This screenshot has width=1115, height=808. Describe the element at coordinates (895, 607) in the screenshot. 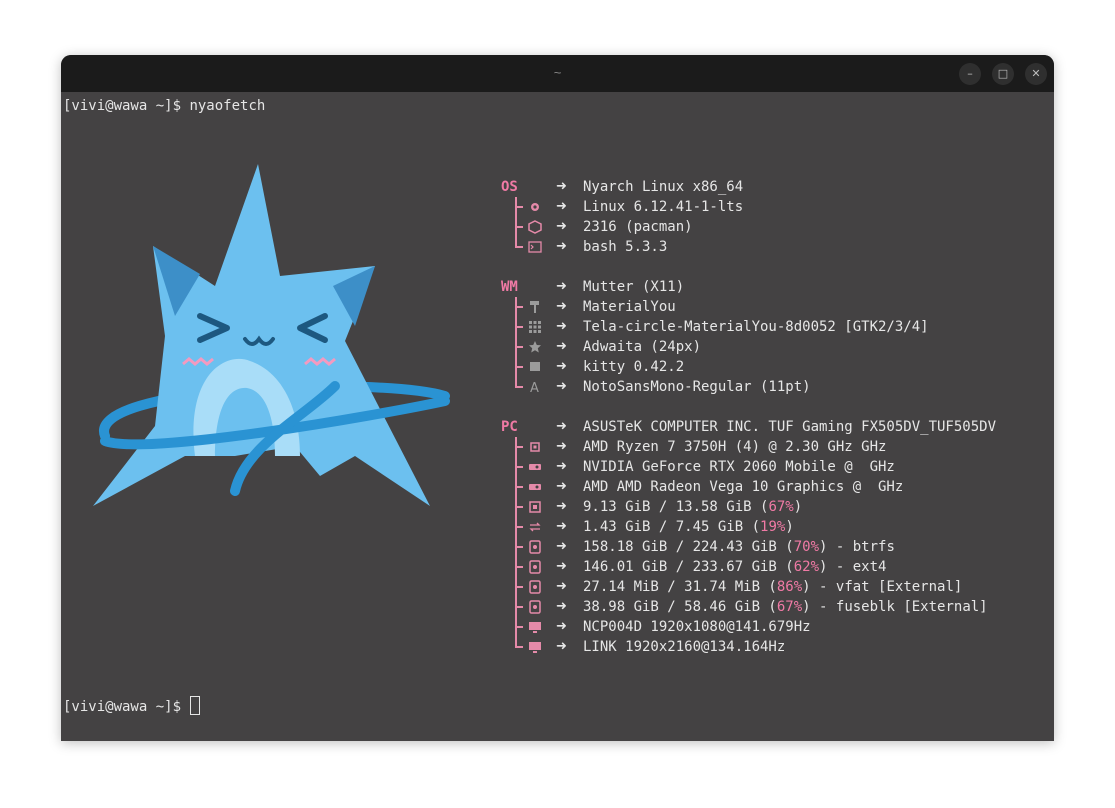

I see `usage-suffix: ) - fuseblk [External]` at that location.